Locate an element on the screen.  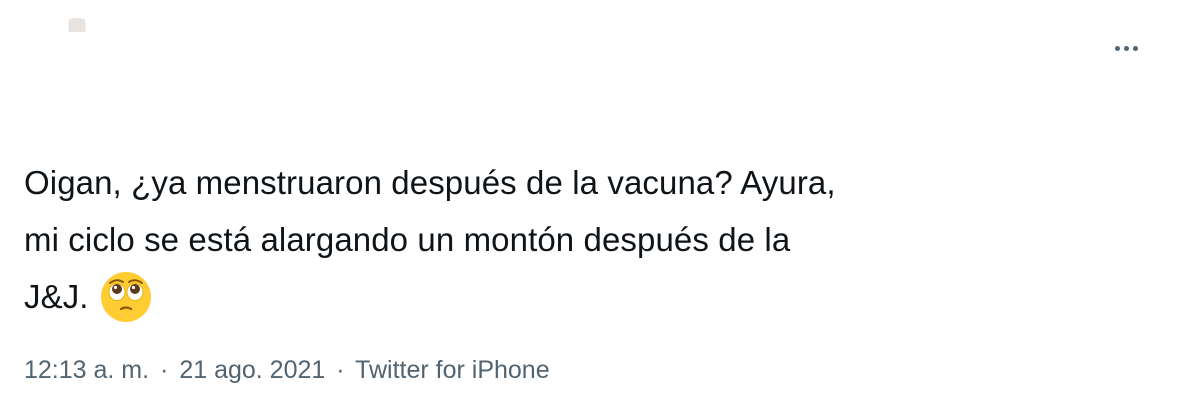
avatar-redaction is located at coordinates (77, 75).